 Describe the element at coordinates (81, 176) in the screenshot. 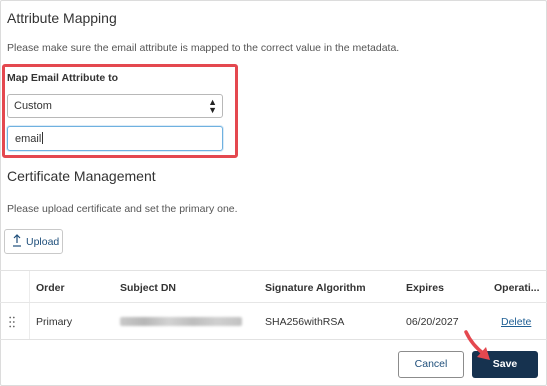

I see `certificate-management-title: Certificate Management` at that location.